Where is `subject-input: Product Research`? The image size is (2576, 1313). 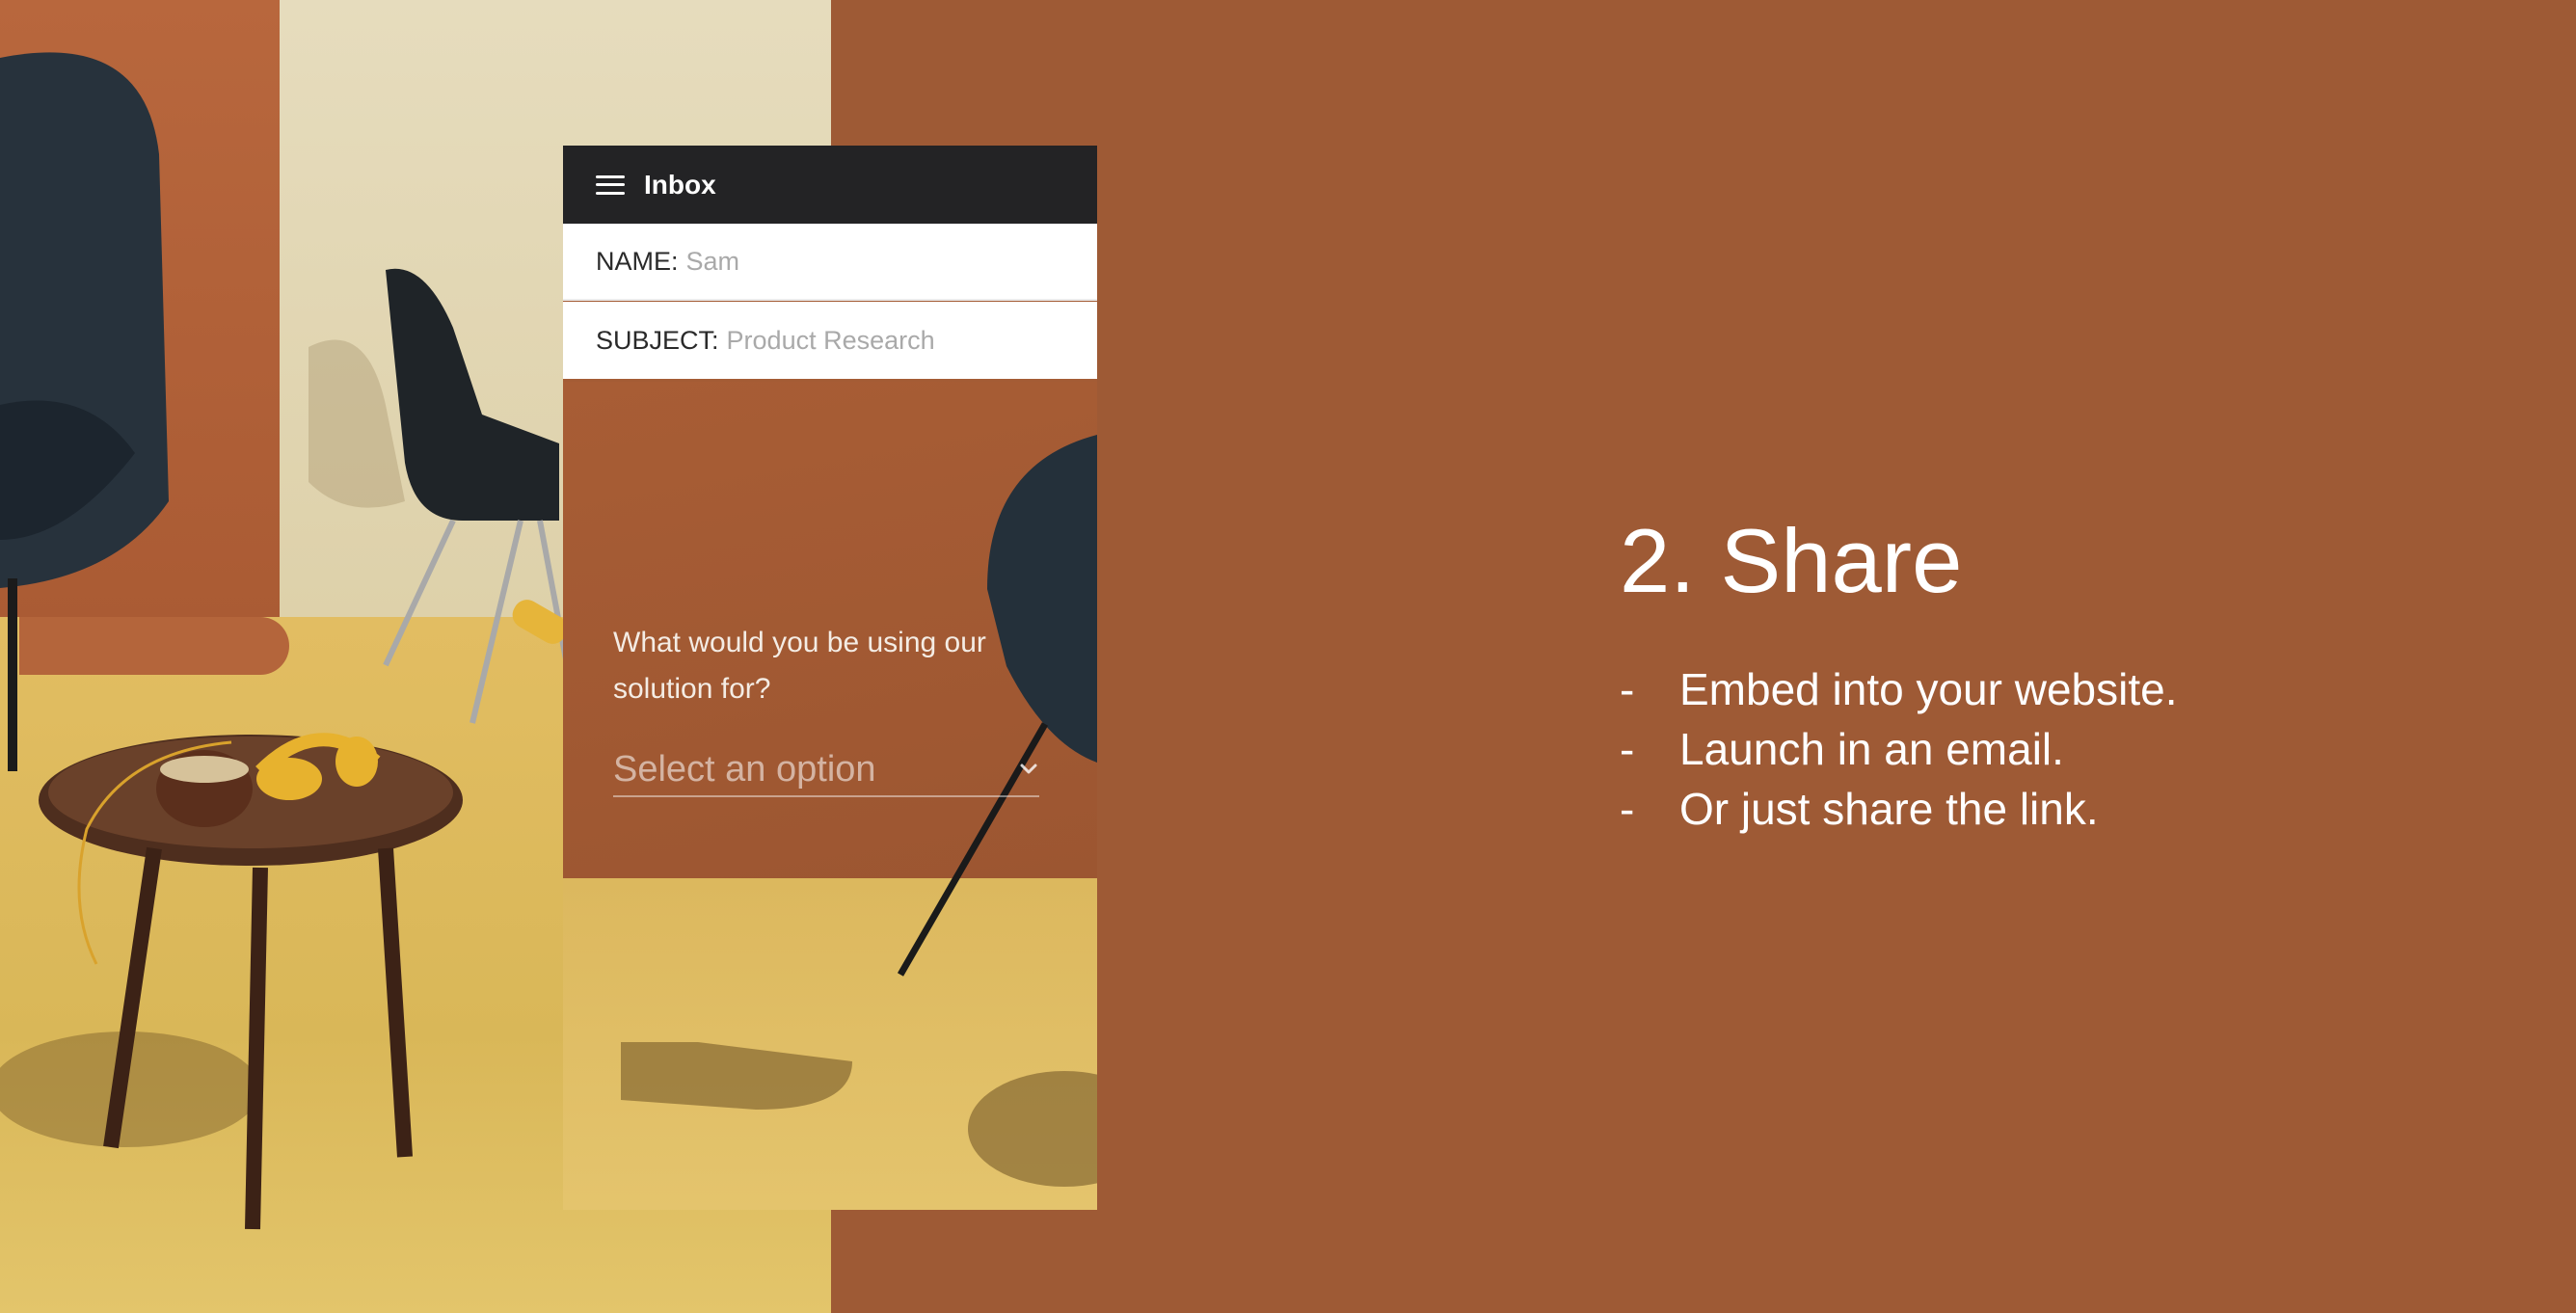 subject-input: Product Research is located at coordinates (891, 341).